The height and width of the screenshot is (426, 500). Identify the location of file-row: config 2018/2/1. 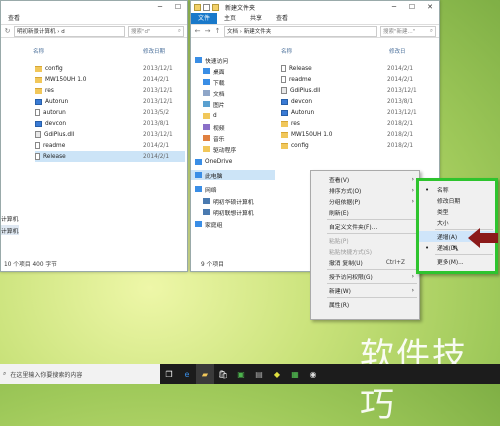
(347, 145).